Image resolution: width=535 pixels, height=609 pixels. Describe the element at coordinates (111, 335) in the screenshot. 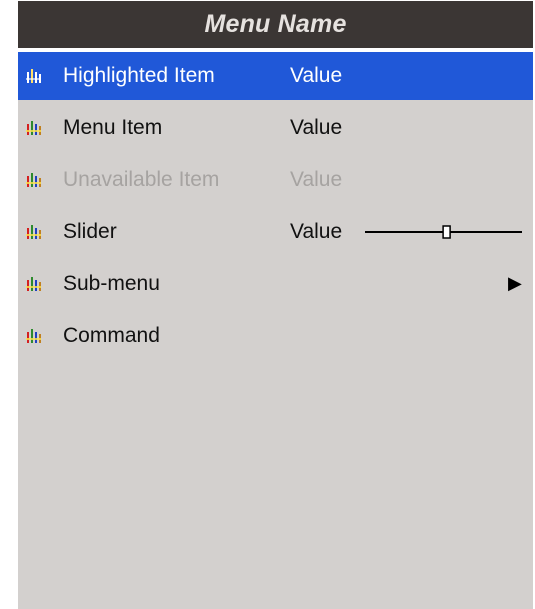

I see `menu-item-label: Command` at that location.